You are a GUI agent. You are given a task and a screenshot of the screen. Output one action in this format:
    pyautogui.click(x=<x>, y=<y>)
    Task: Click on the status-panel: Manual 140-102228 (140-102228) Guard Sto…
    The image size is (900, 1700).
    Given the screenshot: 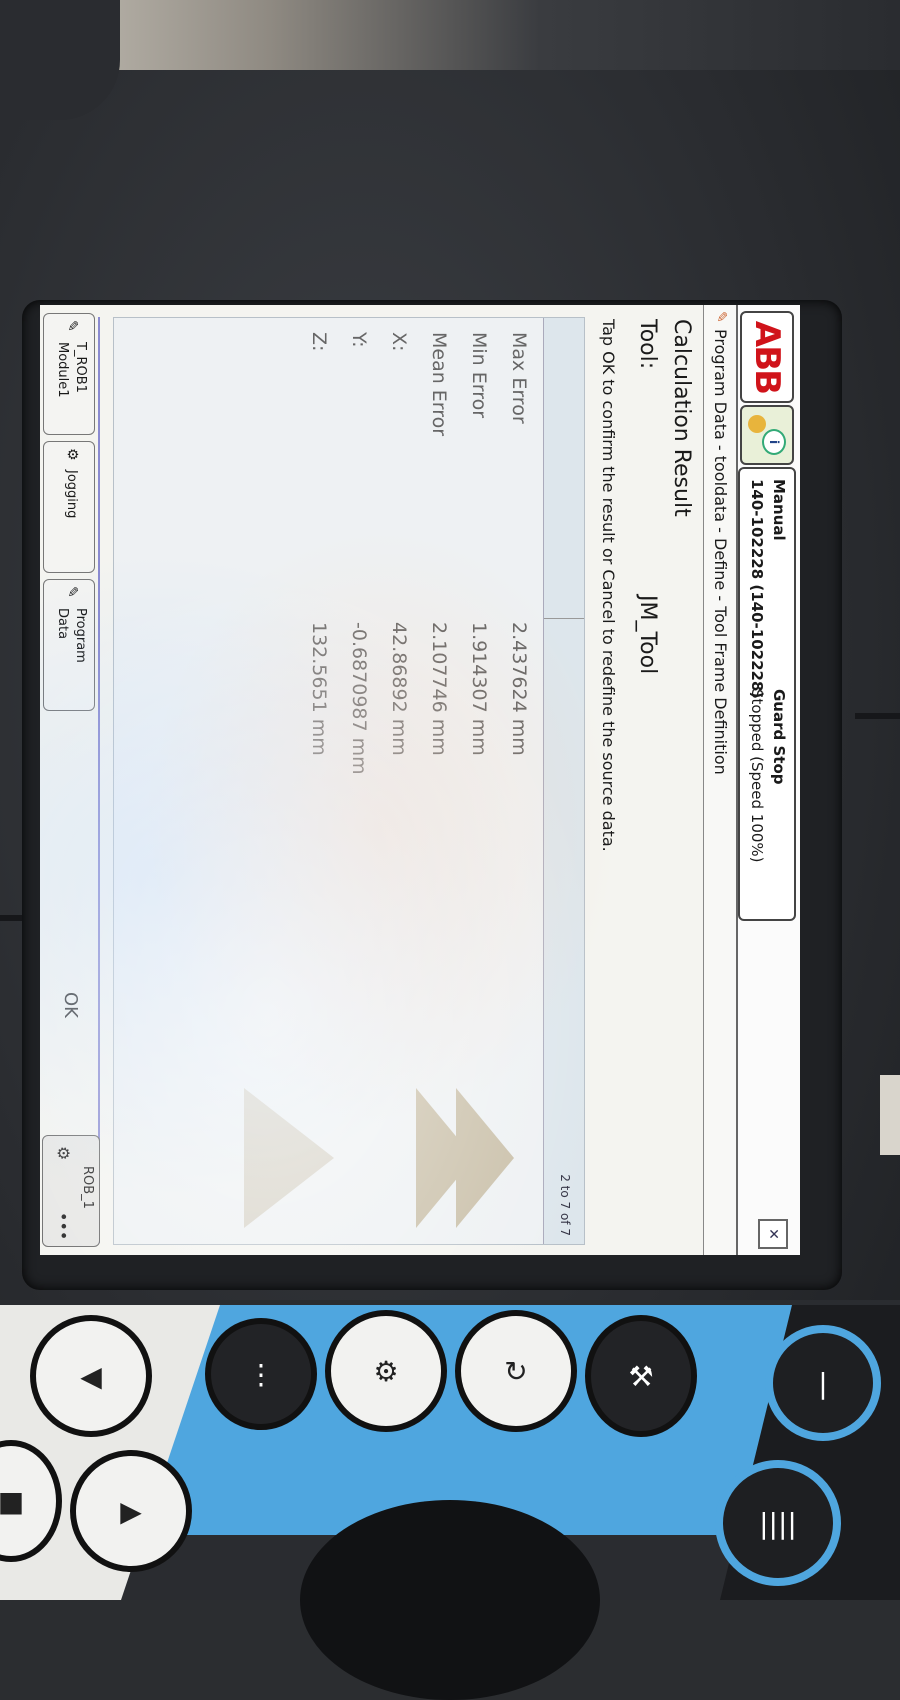 What is the action you would take?
    pyautogui.click(x=767, y=694)
    